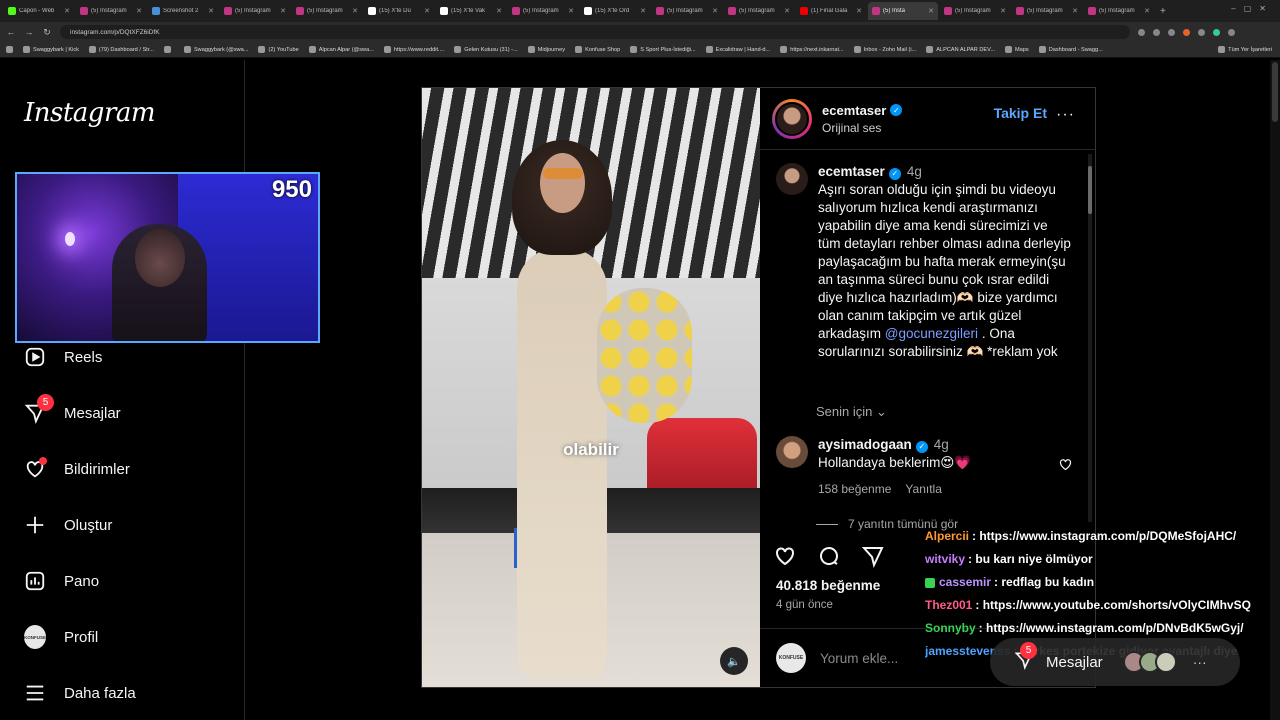  I want to click on sidebar-item-create: Oluştur, so click(68, 525).